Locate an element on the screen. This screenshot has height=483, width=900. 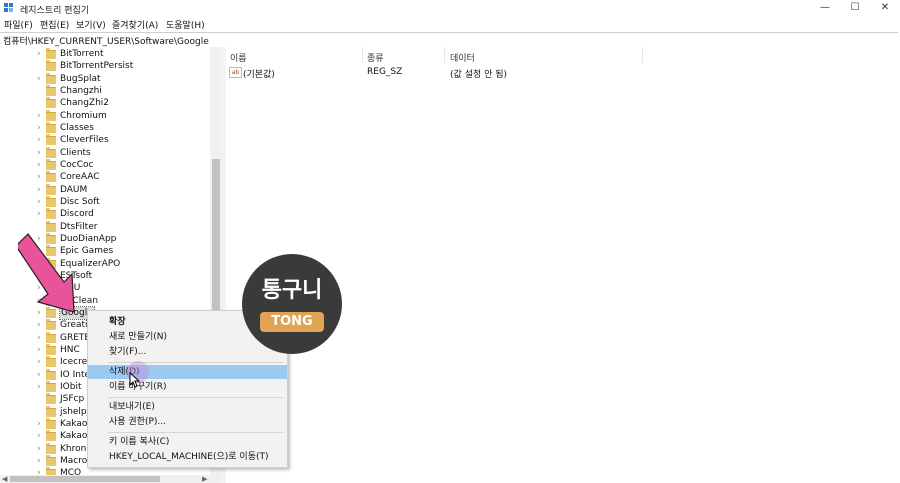
maximize-button: ☐ is located at coordinates (855, 8).